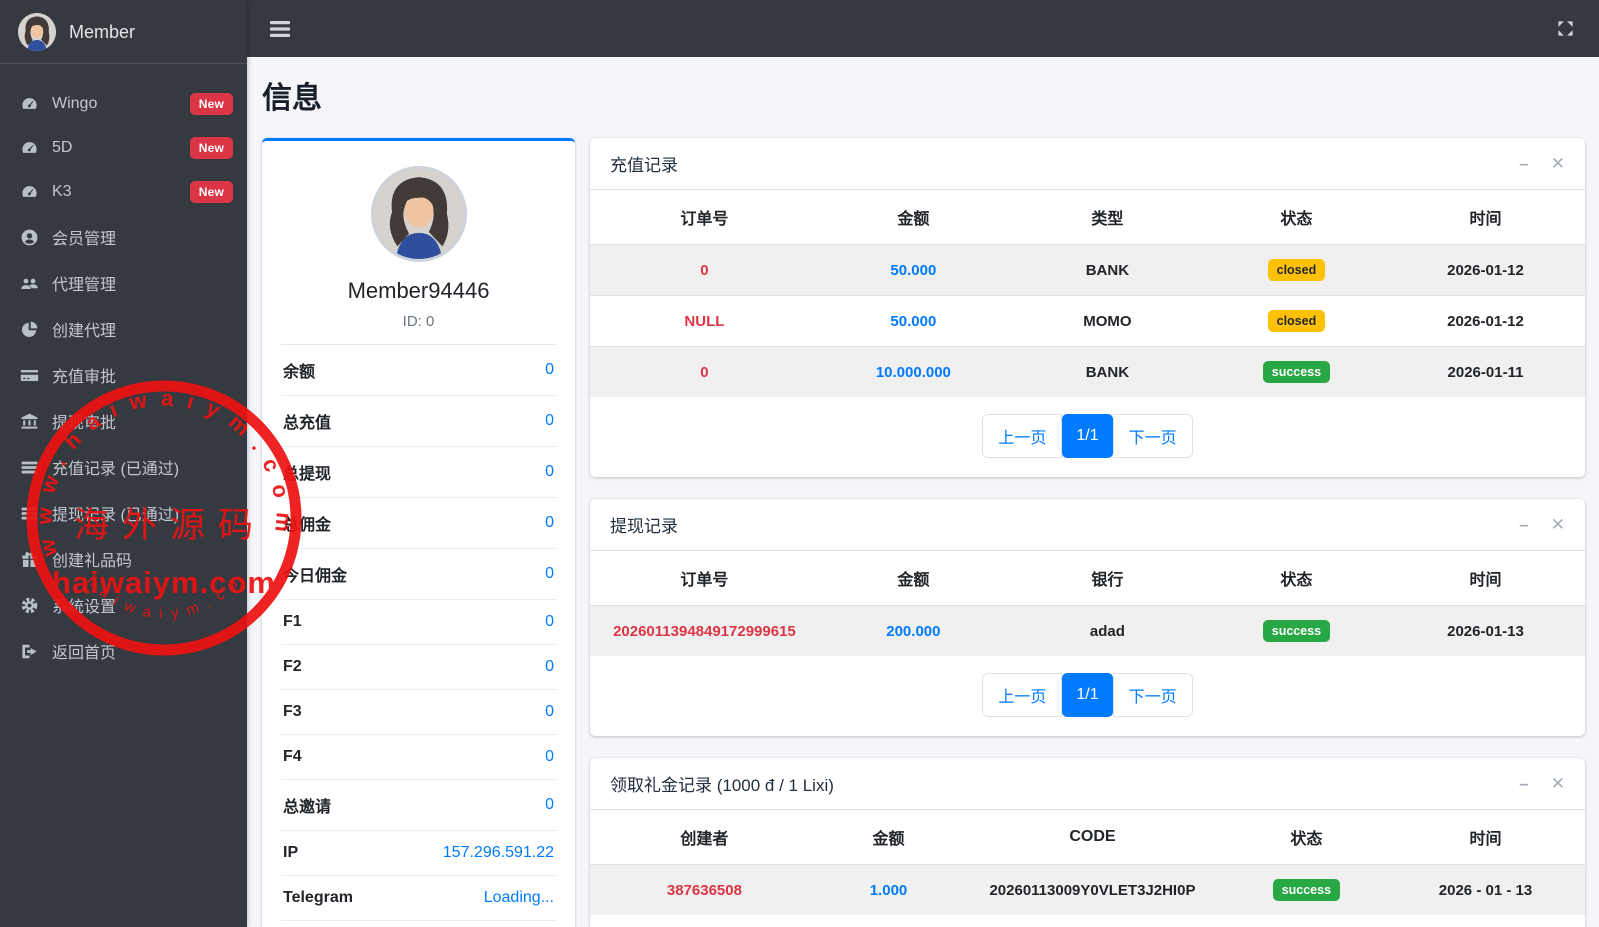 The height and width of the screenshot is (927, 1599). What do you see at coordinates (418, 574) in the screenshot?
I see `profile-row-today-commission: 今日佣金 0` at bounding box center [418, 574].